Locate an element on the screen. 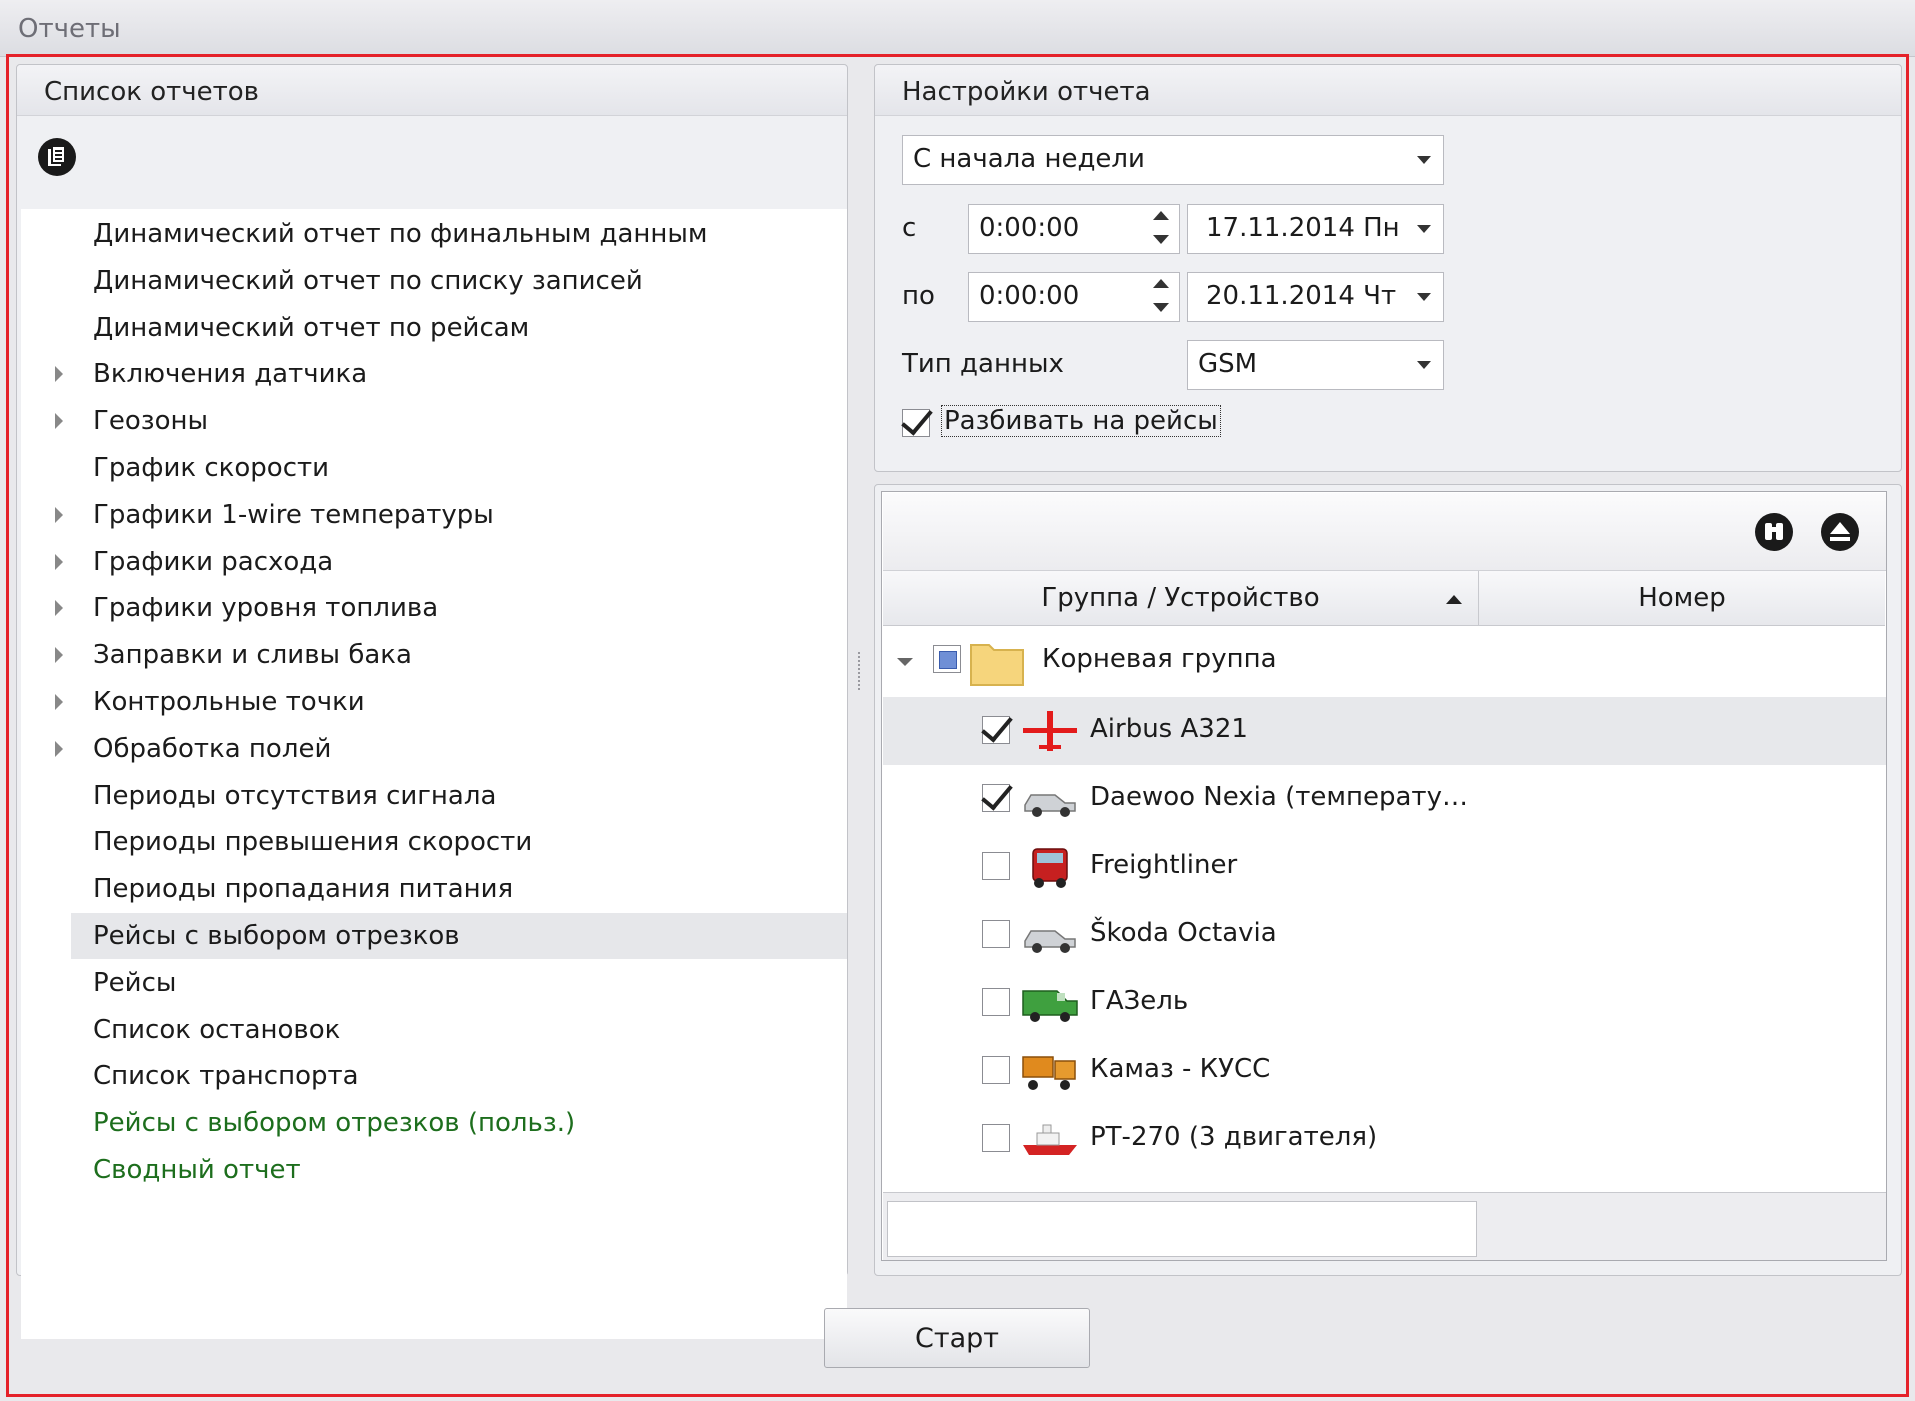 The width and height of the screenshot is (1915, 1401). partial-check-icon is located at coordinates (948, 660).